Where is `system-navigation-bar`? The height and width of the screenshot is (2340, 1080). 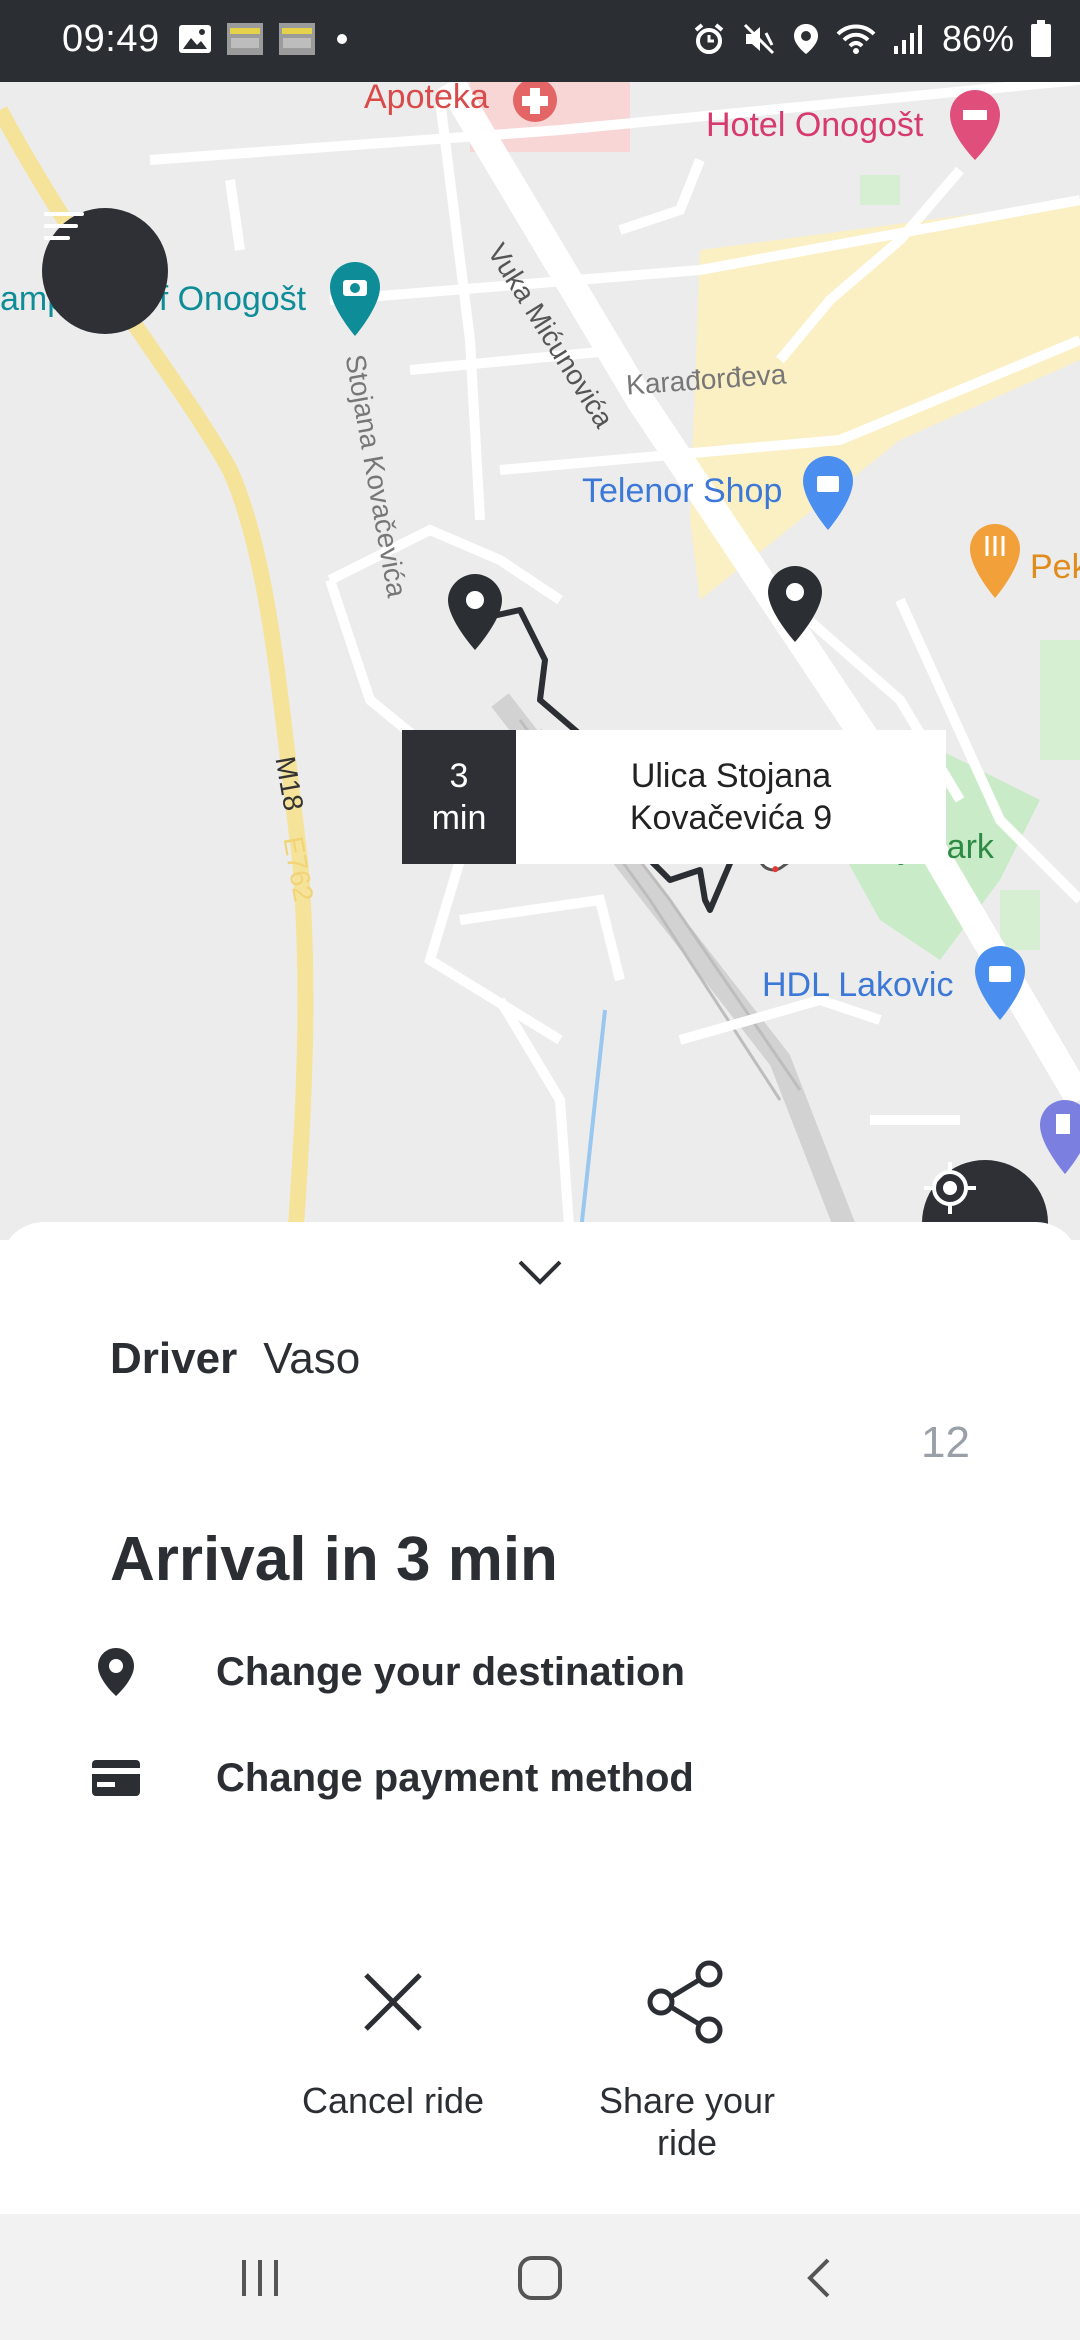
system-navigation-bar is located at coordinates (540, 2277).